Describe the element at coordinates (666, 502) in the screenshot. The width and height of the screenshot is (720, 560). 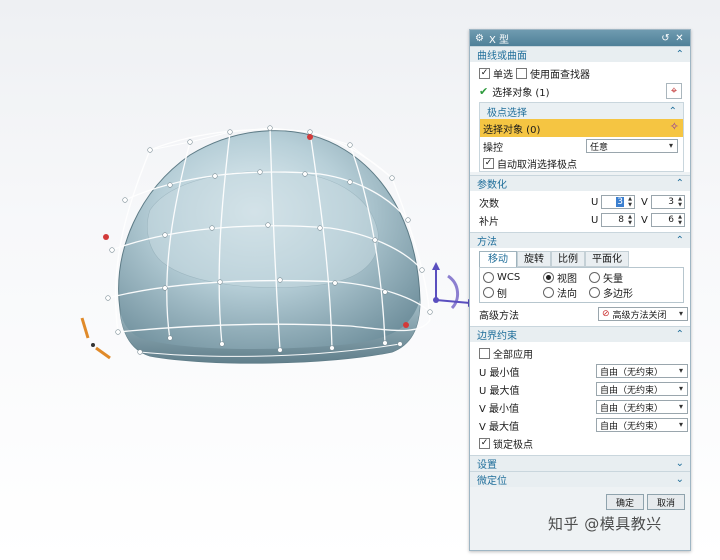
I see `cancel-button: 取消` at that location.